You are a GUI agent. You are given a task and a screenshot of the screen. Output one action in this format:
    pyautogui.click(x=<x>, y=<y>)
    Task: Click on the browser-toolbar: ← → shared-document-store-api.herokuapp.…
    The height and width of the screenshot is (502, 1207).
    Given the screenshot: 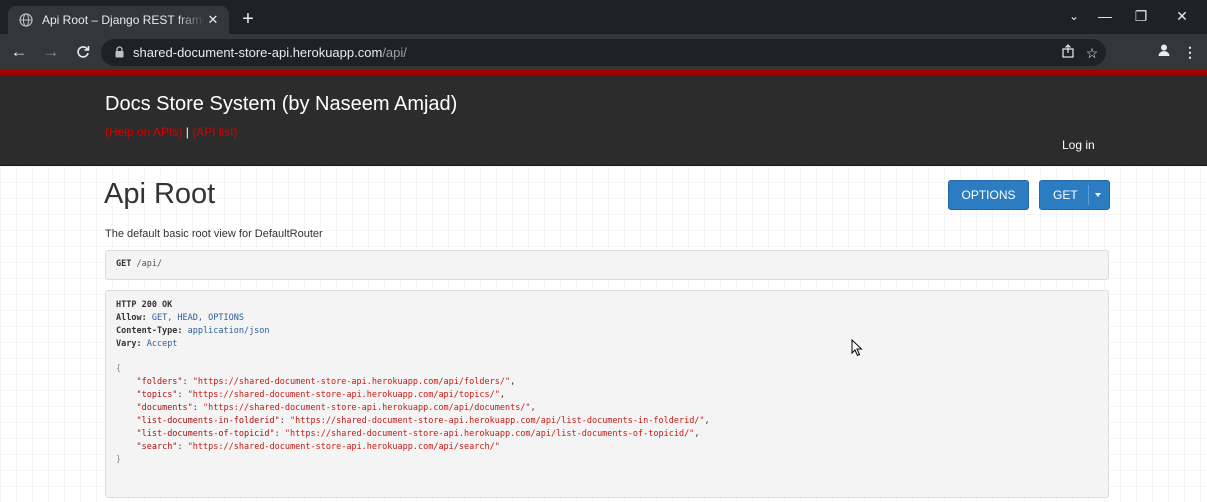 What is the action you would take?
    pyautogui.click(x=603, y=52)
    